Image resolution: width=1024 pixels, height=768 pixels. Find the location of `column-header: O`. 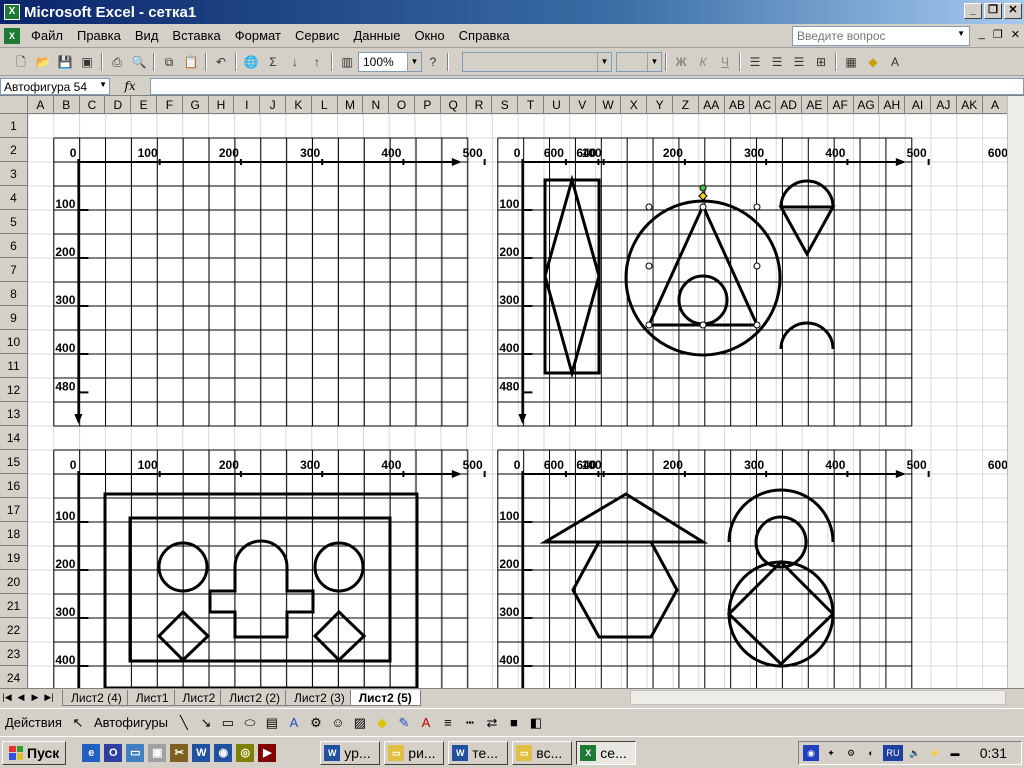

column-header: O is located at coordinates (402, 105).